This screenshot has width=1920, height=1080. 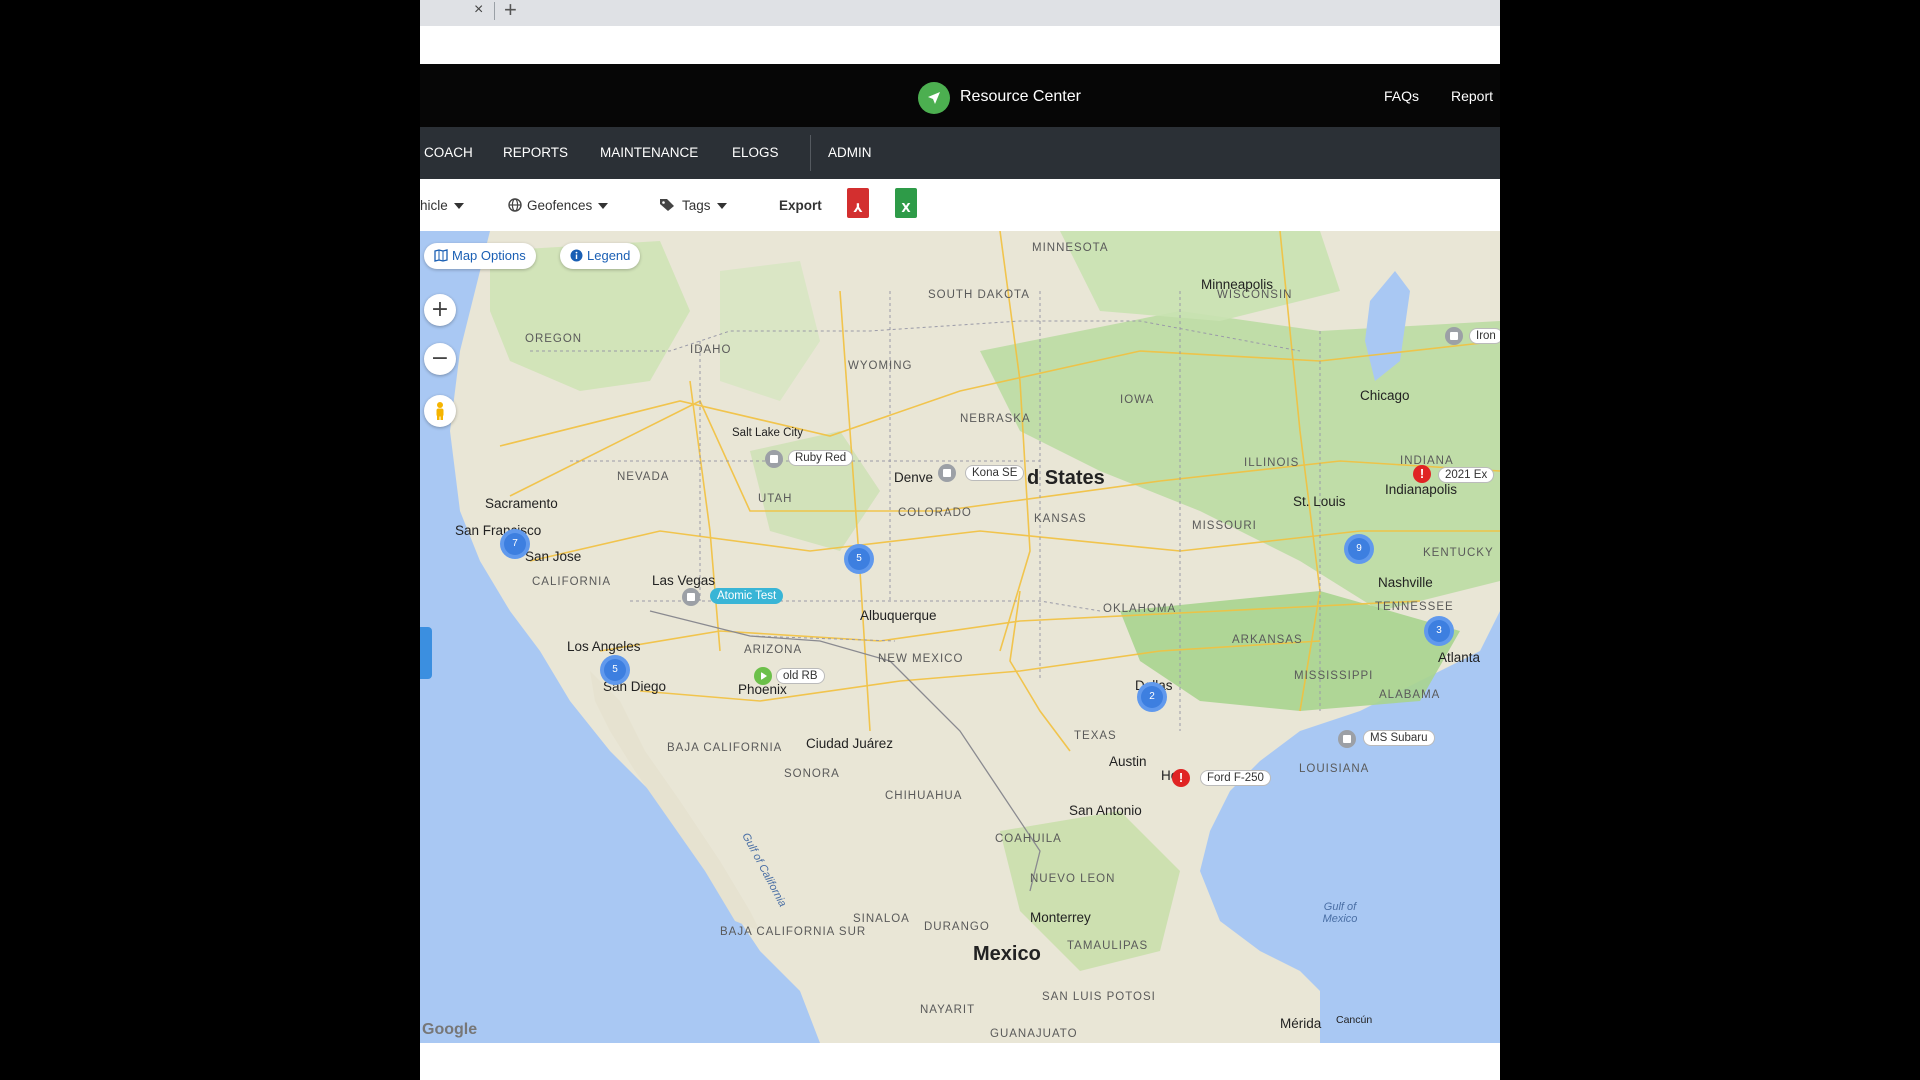 I want to click on tags-dropdown: Tags, so click(x=693, y=205).